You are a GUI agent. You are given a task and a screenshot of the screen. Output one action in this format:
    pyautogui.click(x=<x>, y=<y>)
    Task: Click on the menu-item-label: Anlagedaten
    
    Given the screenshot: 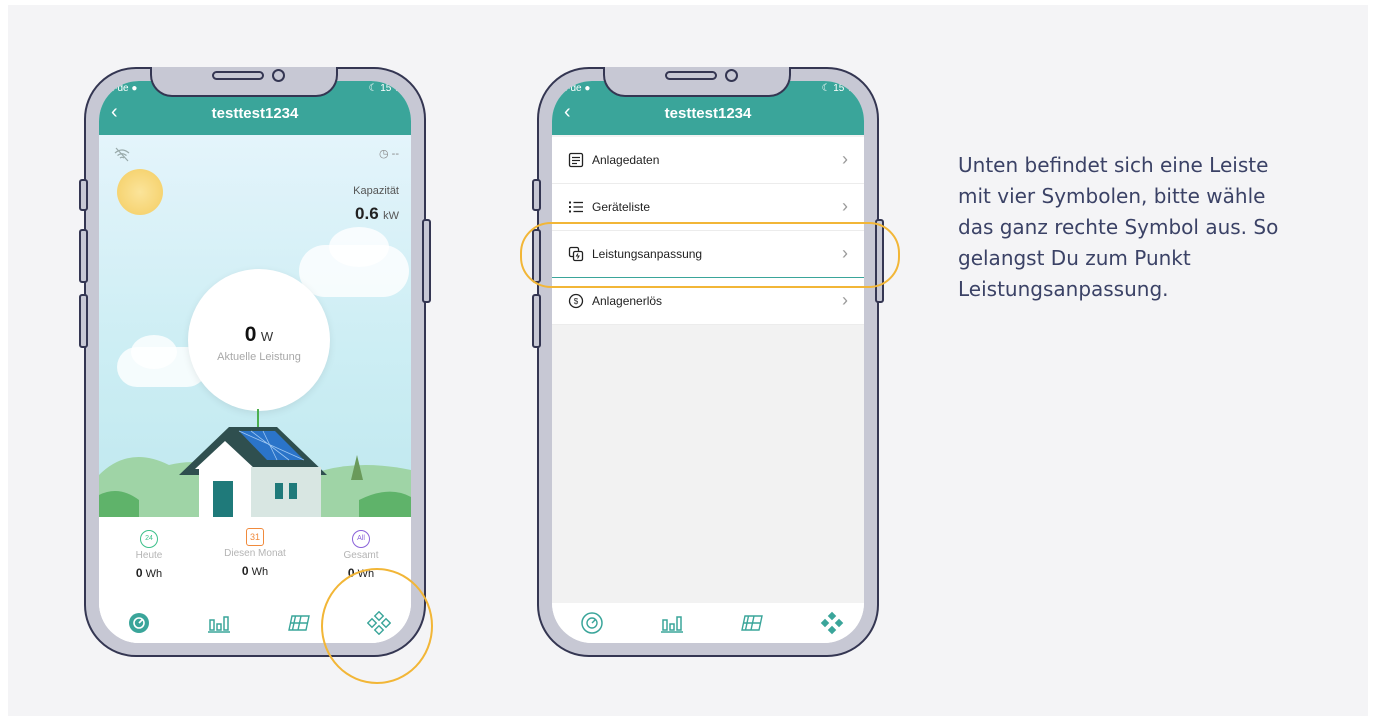 What is the action you would take?
    pyautogui.click(x=626, y=160)
    